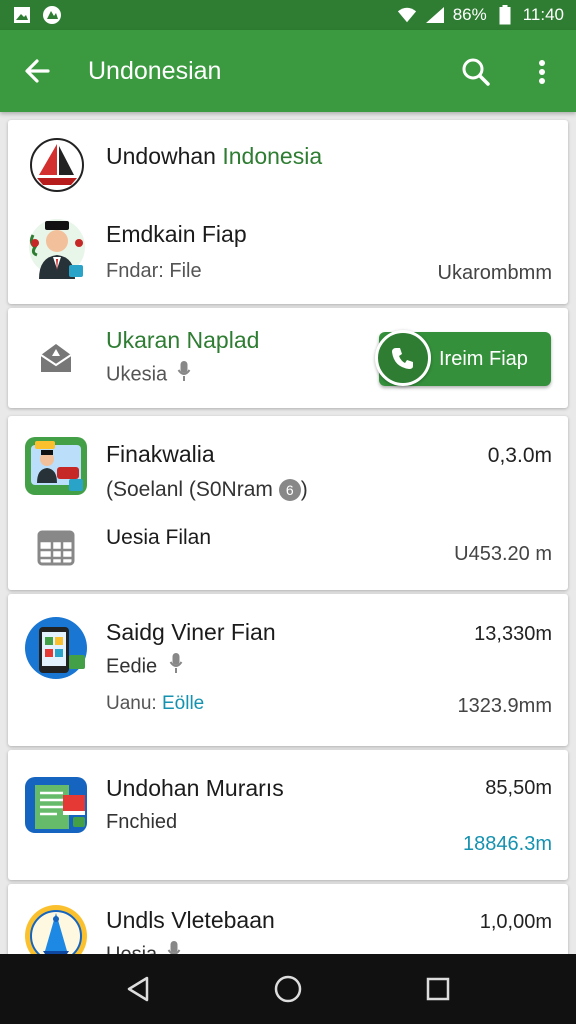 The image size is (576, 1024). I want to click on overflow-menu-button, so click(542, 72).